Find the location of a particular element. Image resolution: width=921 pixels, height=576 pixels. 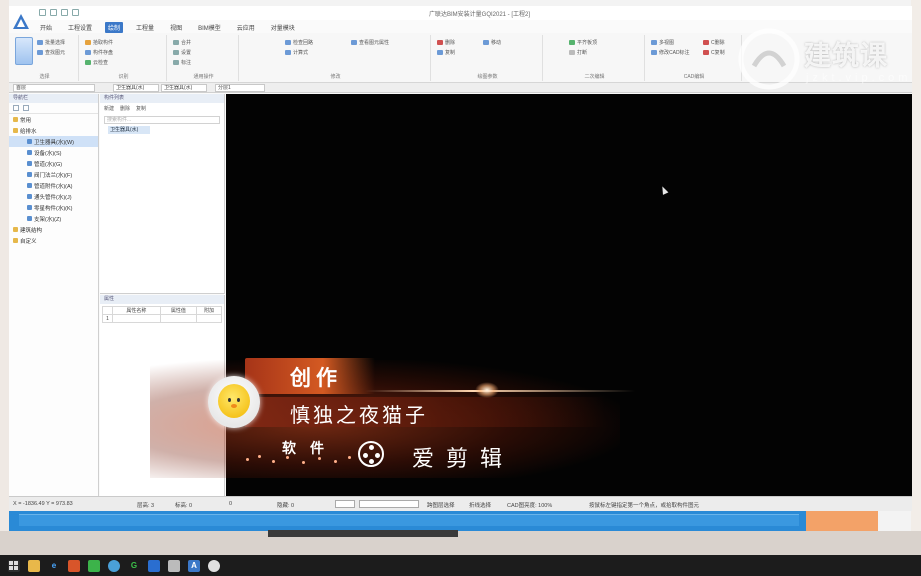

nav-tree-item: 给排水 is located at coordinates (53, 130).